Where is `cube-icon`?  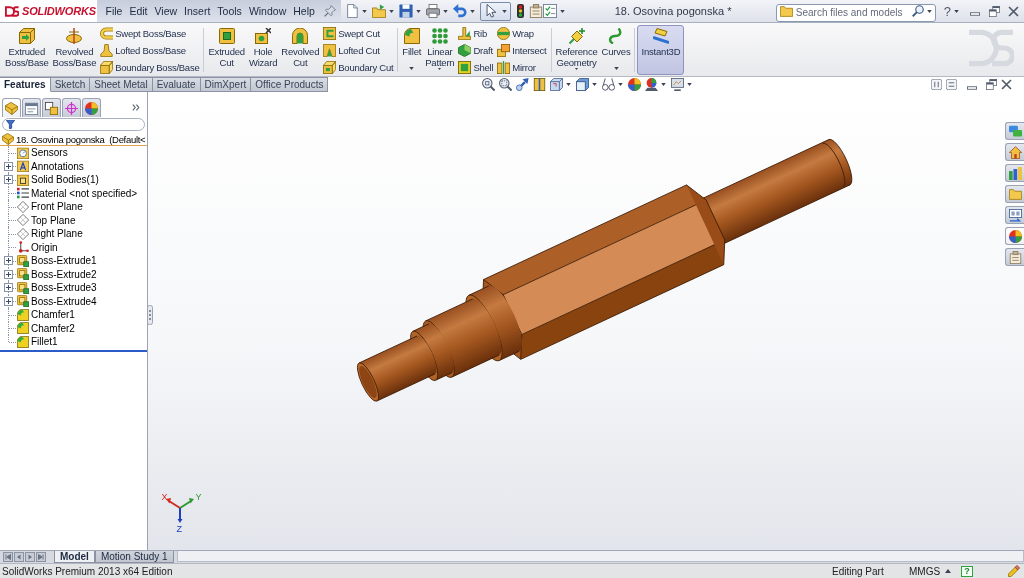
cube-icon is located at coordinates (557, 84).